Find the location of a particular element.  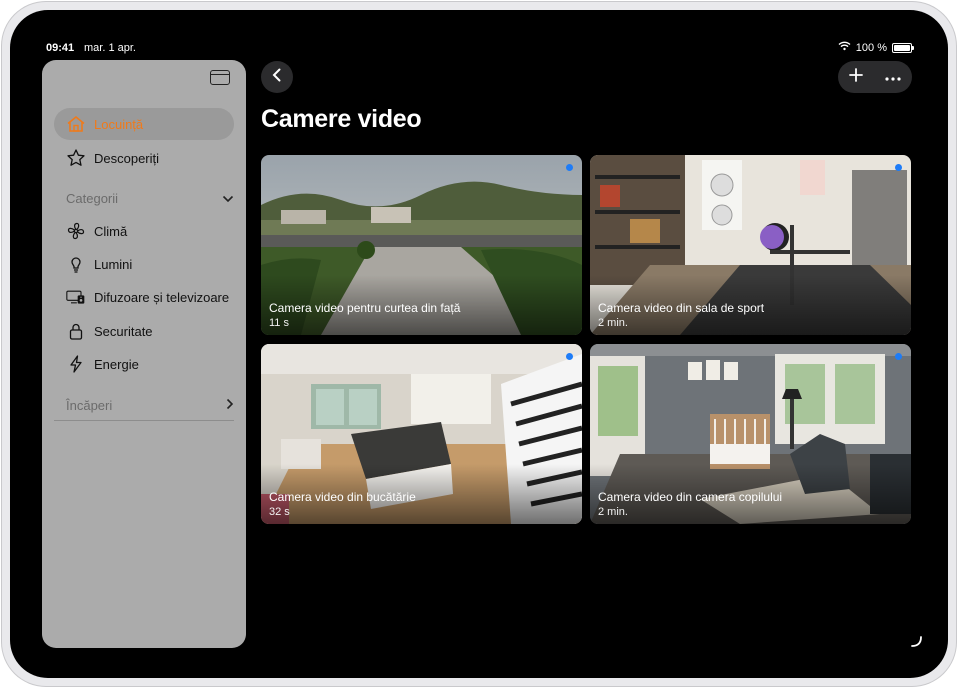

battery-fill is located at coordinates (902, 47).